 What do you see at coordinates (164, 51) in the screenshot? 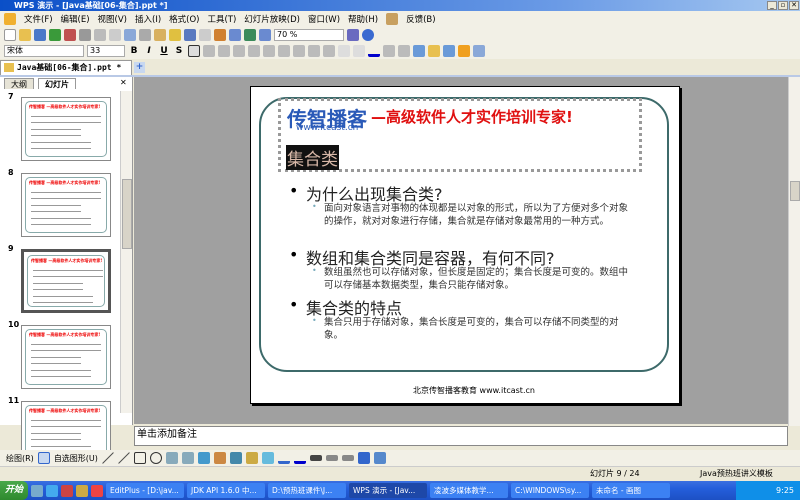
I see `underline-button: U` at bounding box center [164, 51].